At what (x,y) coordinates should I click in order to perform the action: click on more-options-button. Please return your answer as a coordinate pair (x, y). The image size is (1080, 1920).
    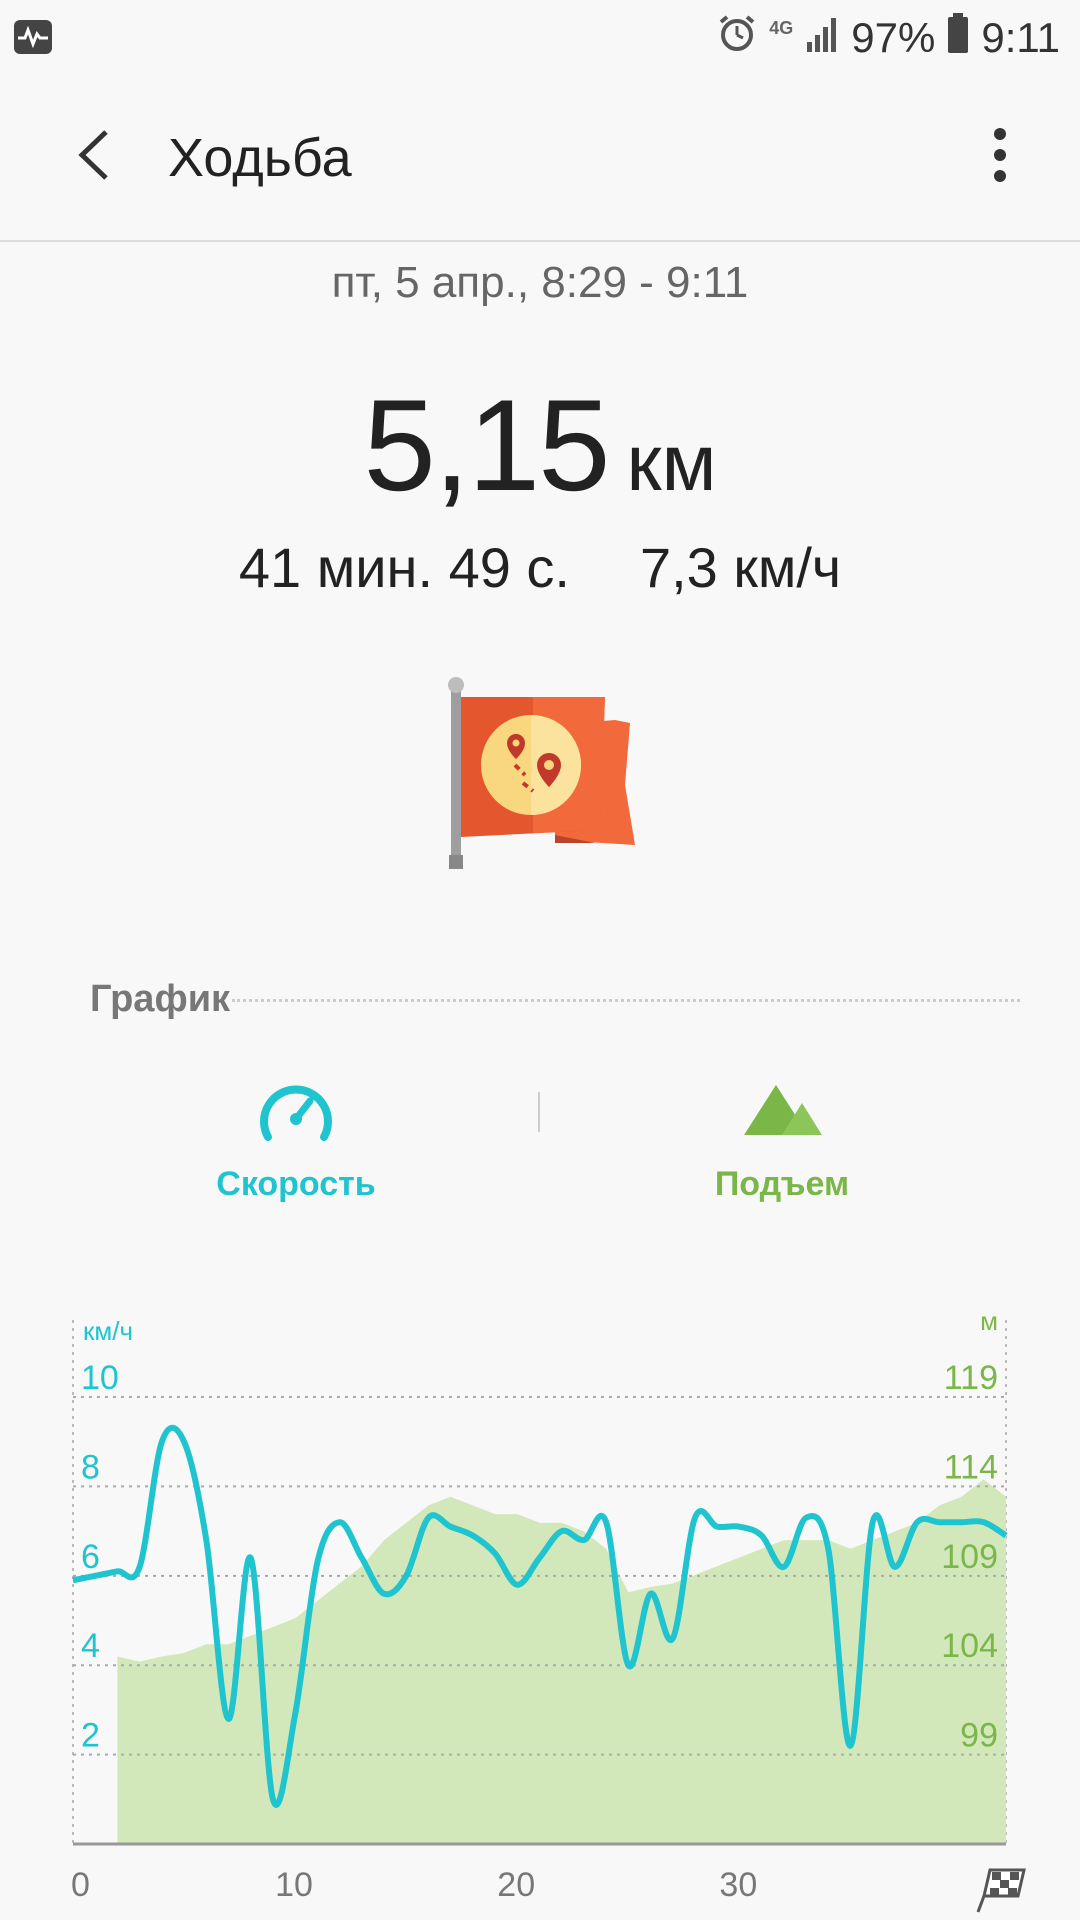
    Looking at the image, I should click on (1000, 155).